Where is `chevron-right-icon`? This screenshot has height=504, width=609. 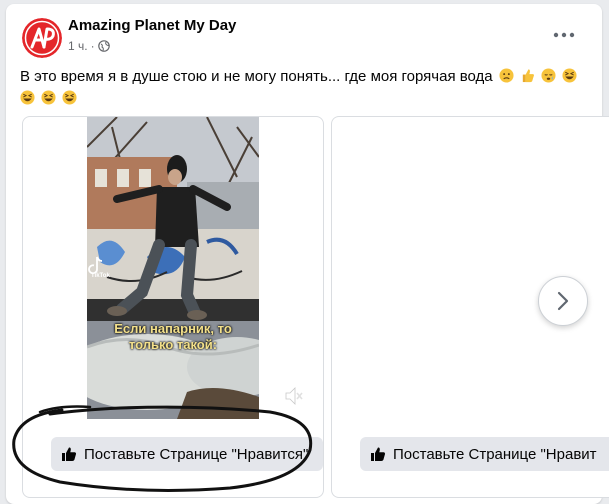 chevron-right-icon is located at coordinates (563, 301).